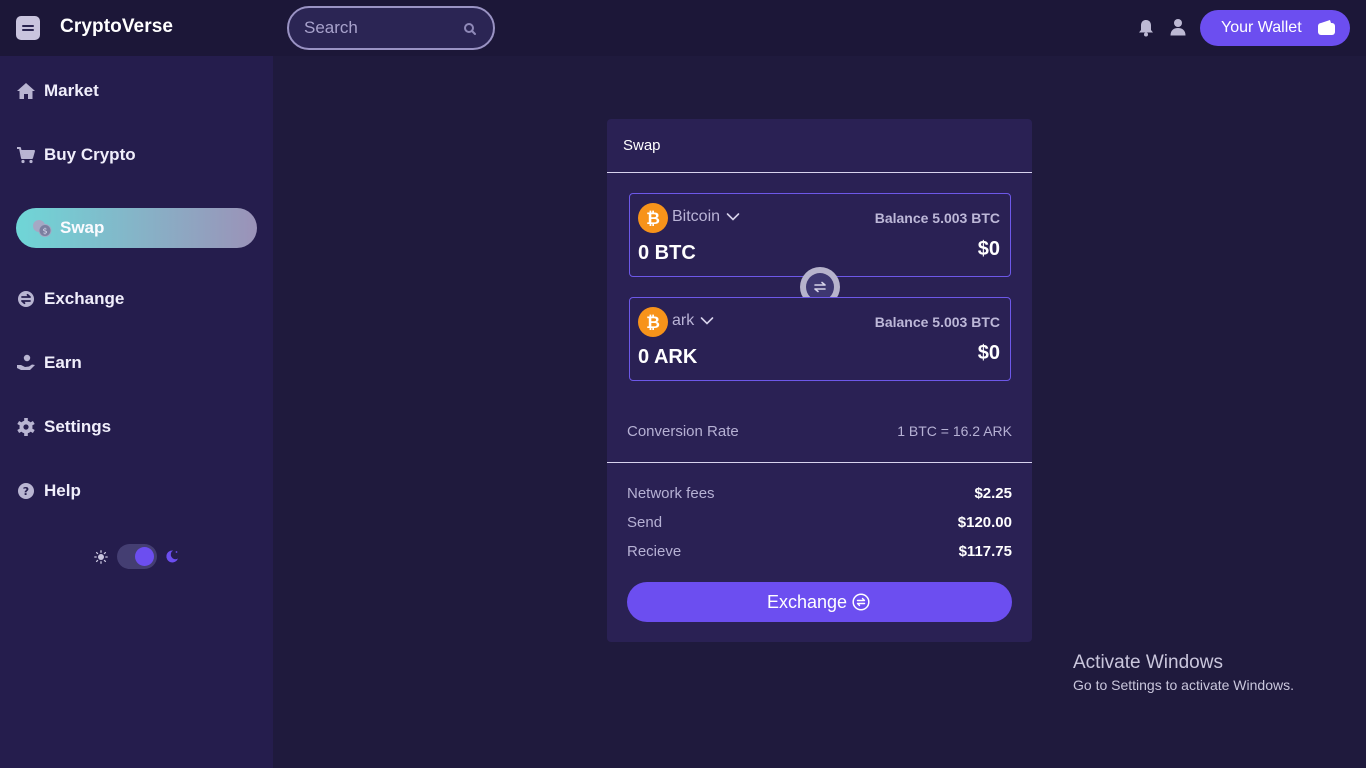  I want to click on sidebar-item-label: Swap, so click(82, 227).